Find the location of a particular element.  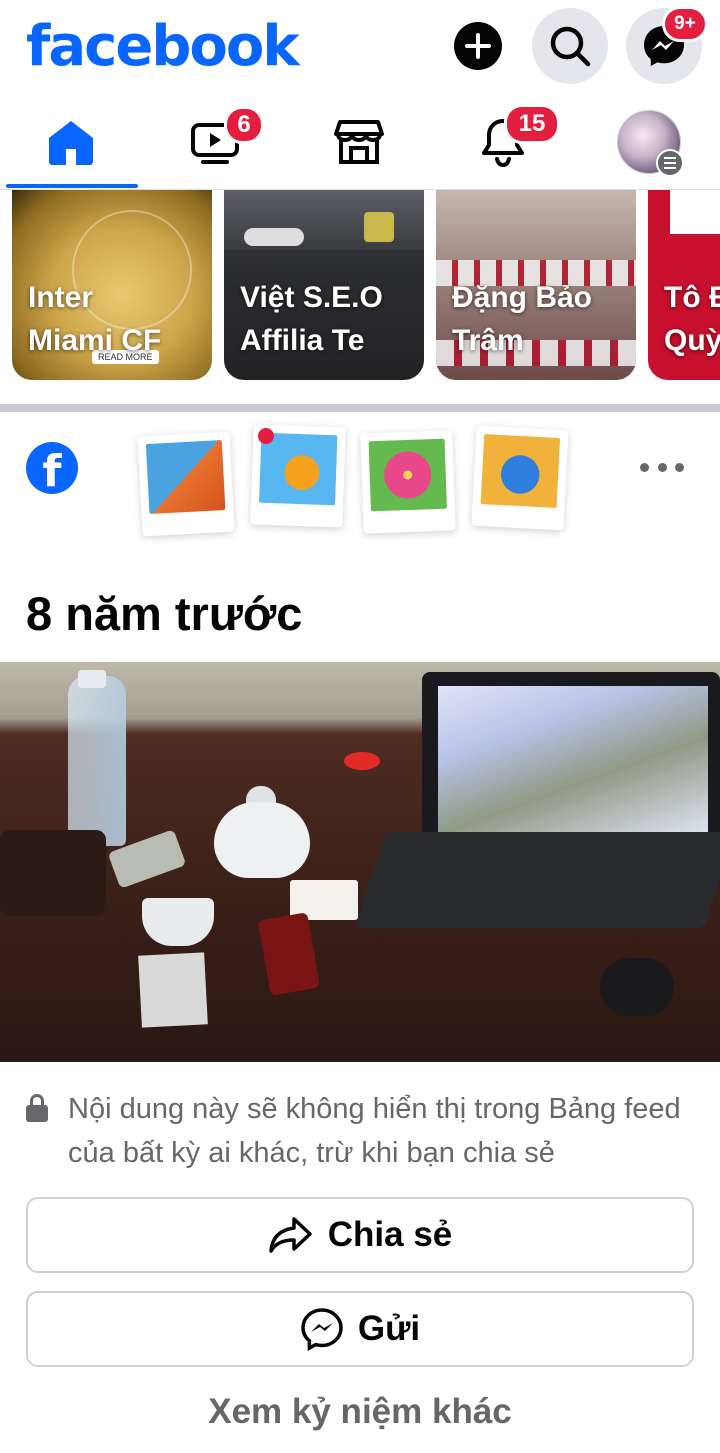

lock-icon is located at coordinates (37, 1108).